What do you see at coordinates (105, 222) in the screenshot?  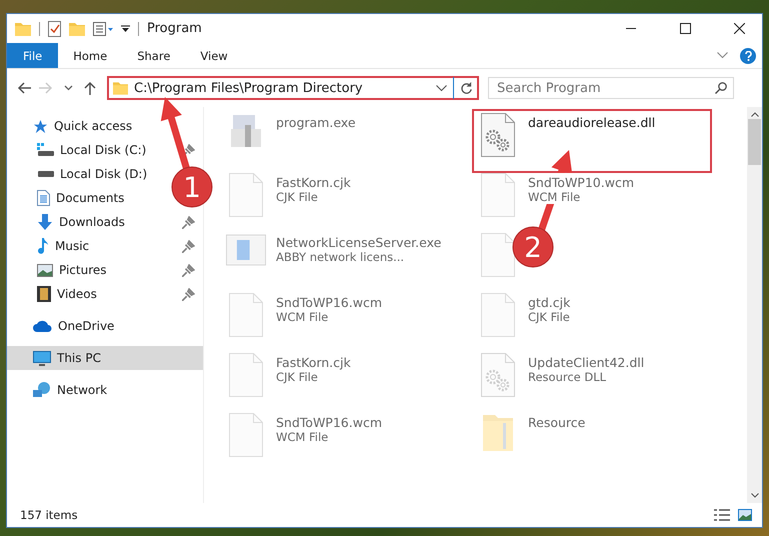 I see `sidebar-item: Downloads` at bounding box center [105, 222].